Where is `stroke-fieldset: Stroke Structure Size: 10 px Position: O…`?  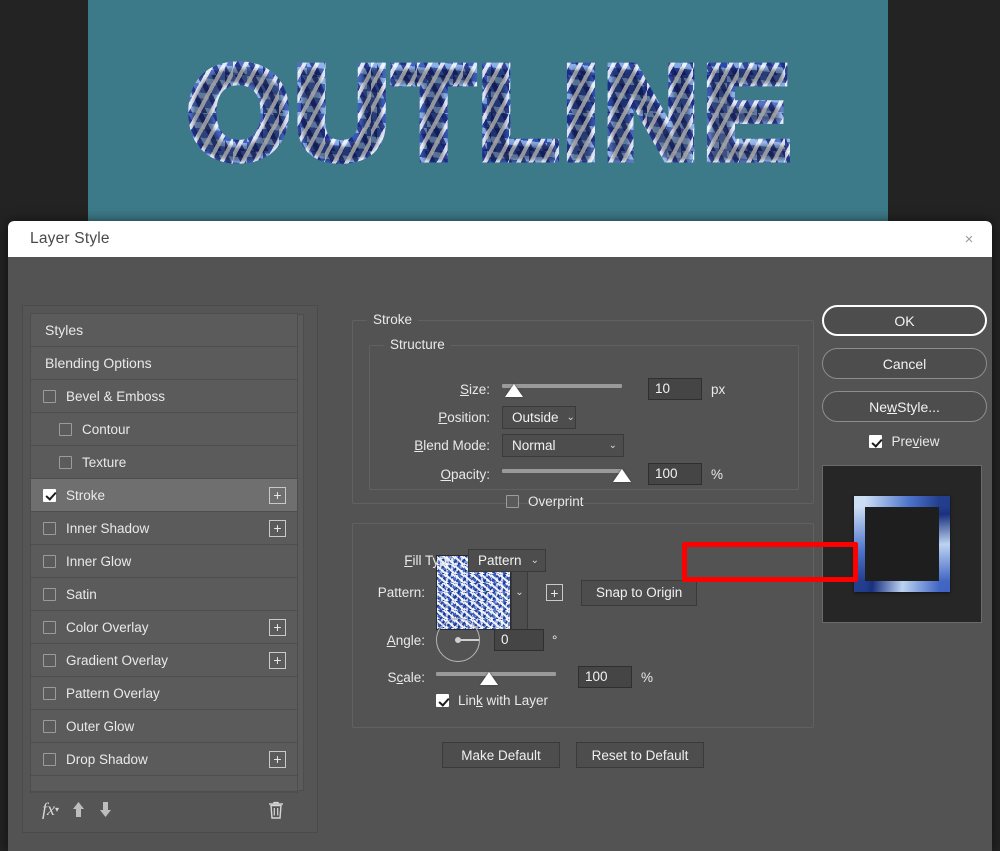 stroke-fieldset: Stroke Structure Size: 10 px Position: O… is located at coordinates (583, 410).